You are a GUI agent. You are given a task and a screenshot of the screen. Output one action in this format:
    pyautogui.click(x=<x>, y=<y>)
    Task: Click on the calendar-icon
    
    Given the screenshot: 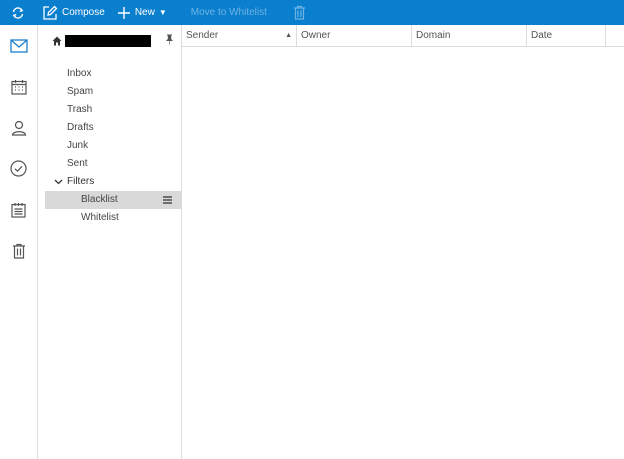 What is the action you would take?
    pyautogui.click(x=18, y=87)
    